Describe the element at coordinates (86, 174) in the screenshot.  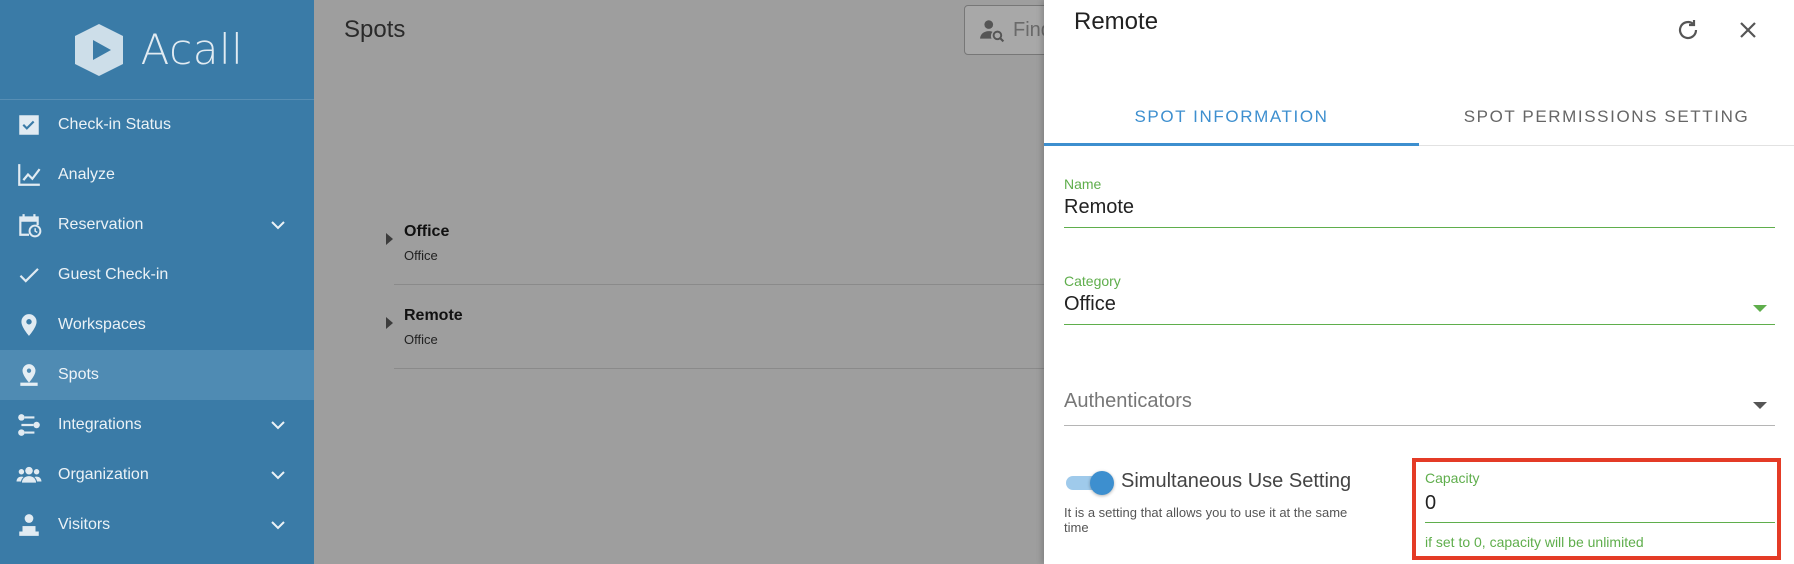
I see `sidebar-item-label: Analyze` at that location.